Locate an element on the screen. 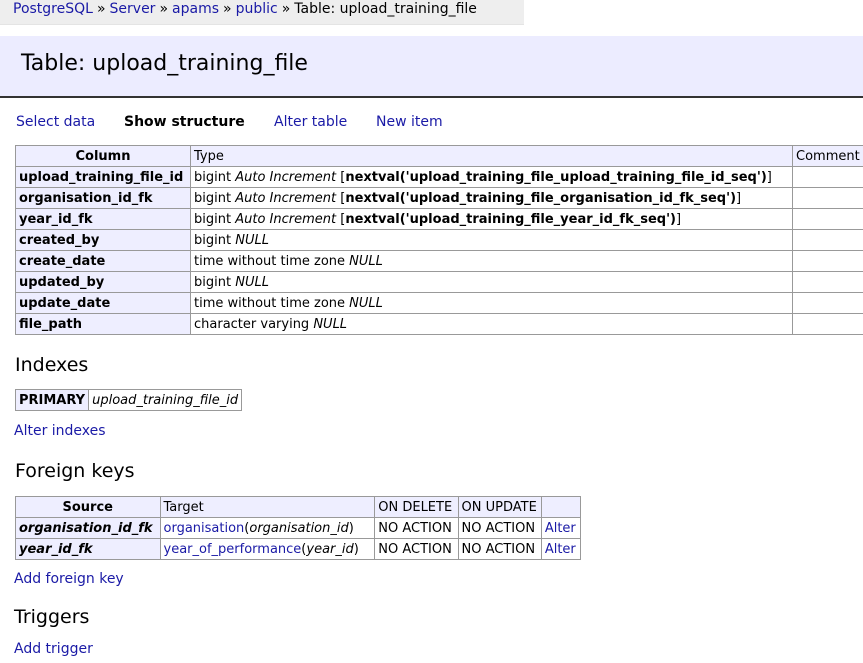 The image size is (863, 663). column-name: file_path is located at coordinates (103, 324).